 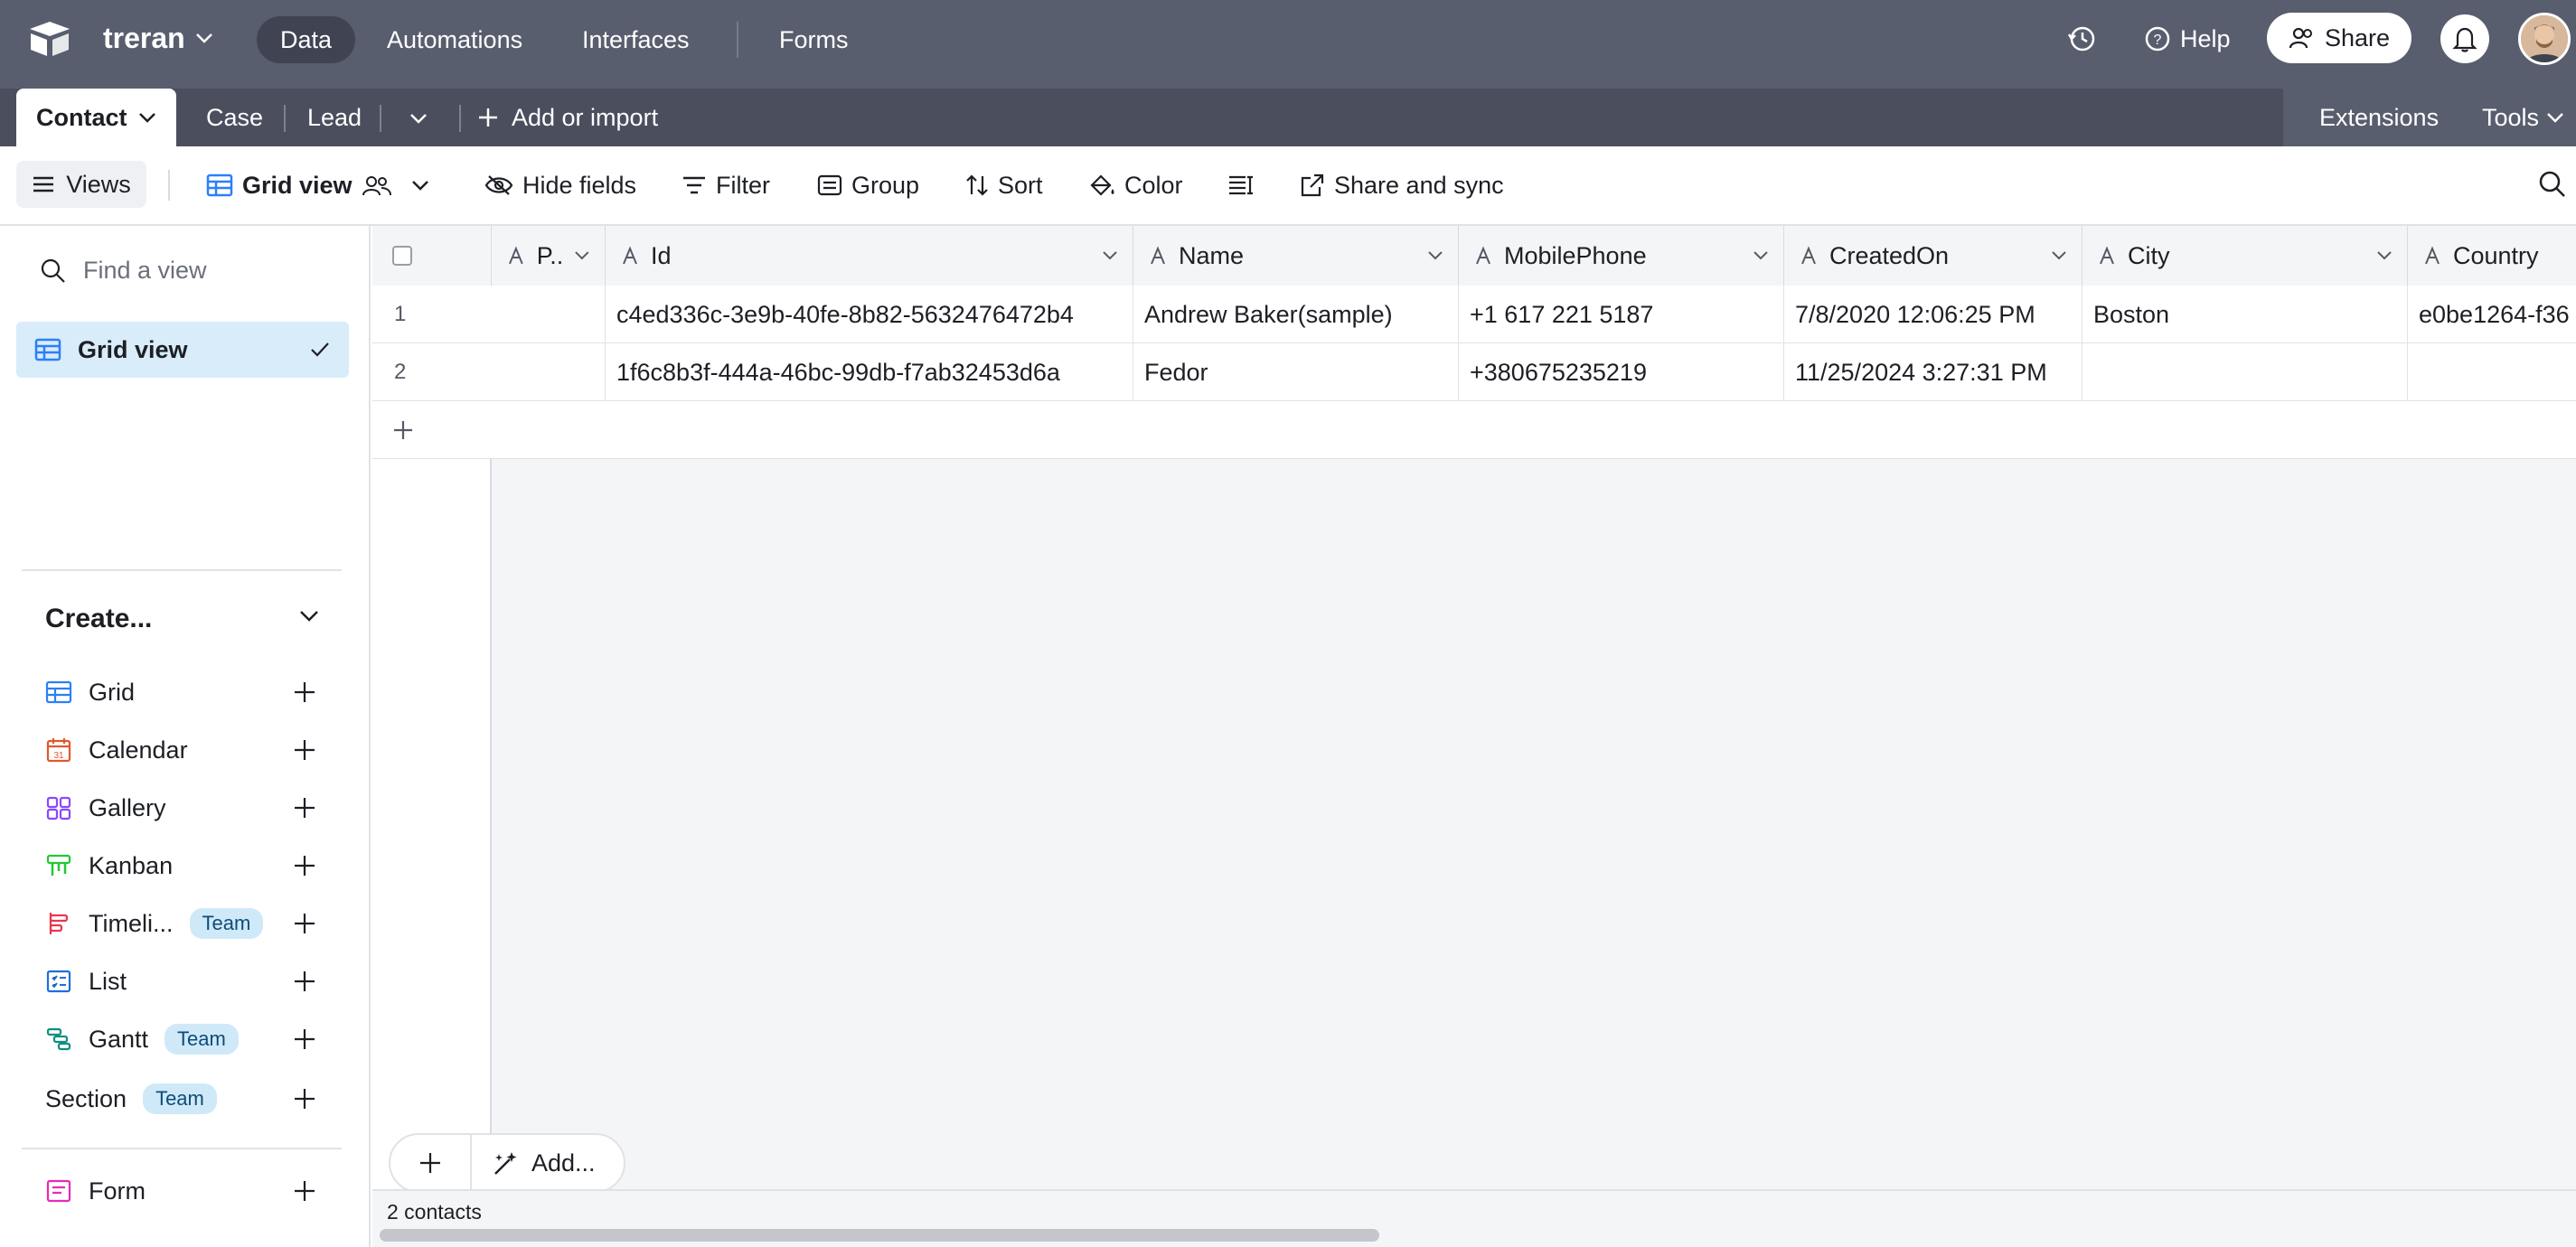 What do you see at coordinates (1933, 314) in the screenshot?
I see `cell-createdon: 7/8/2020 12:06:25 PM` at bounding box center [1933, 314].